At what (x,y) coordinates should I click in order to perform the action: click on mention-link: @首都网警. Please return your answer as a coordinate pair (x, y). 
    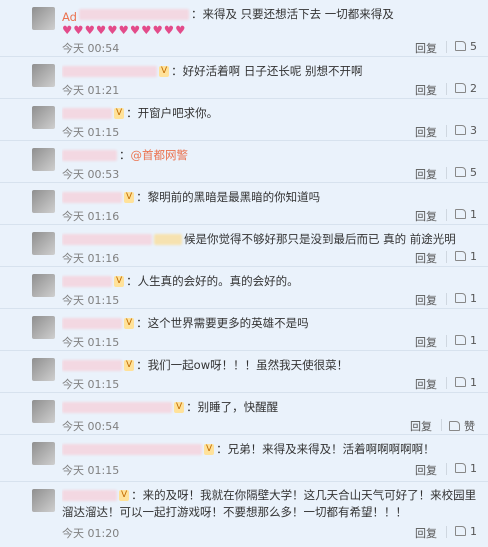
    Looking at the image, I should click on (160, 155).